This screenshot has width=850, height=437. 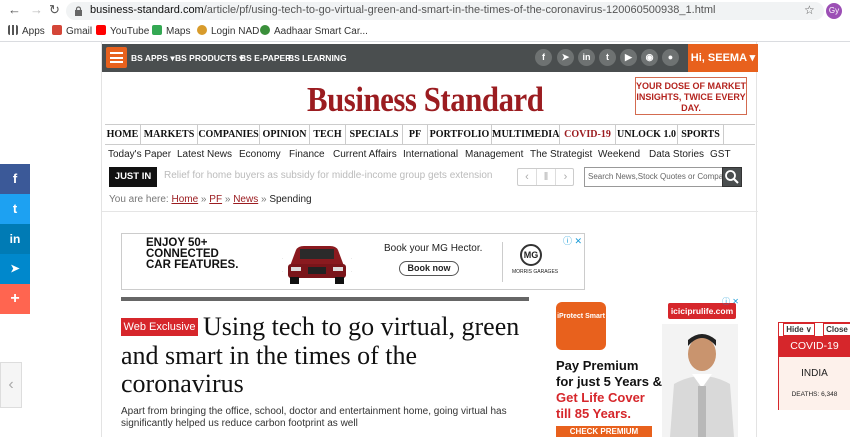 I want to click on ticker-pause-icon: ‖, so click(x=546, y=177).